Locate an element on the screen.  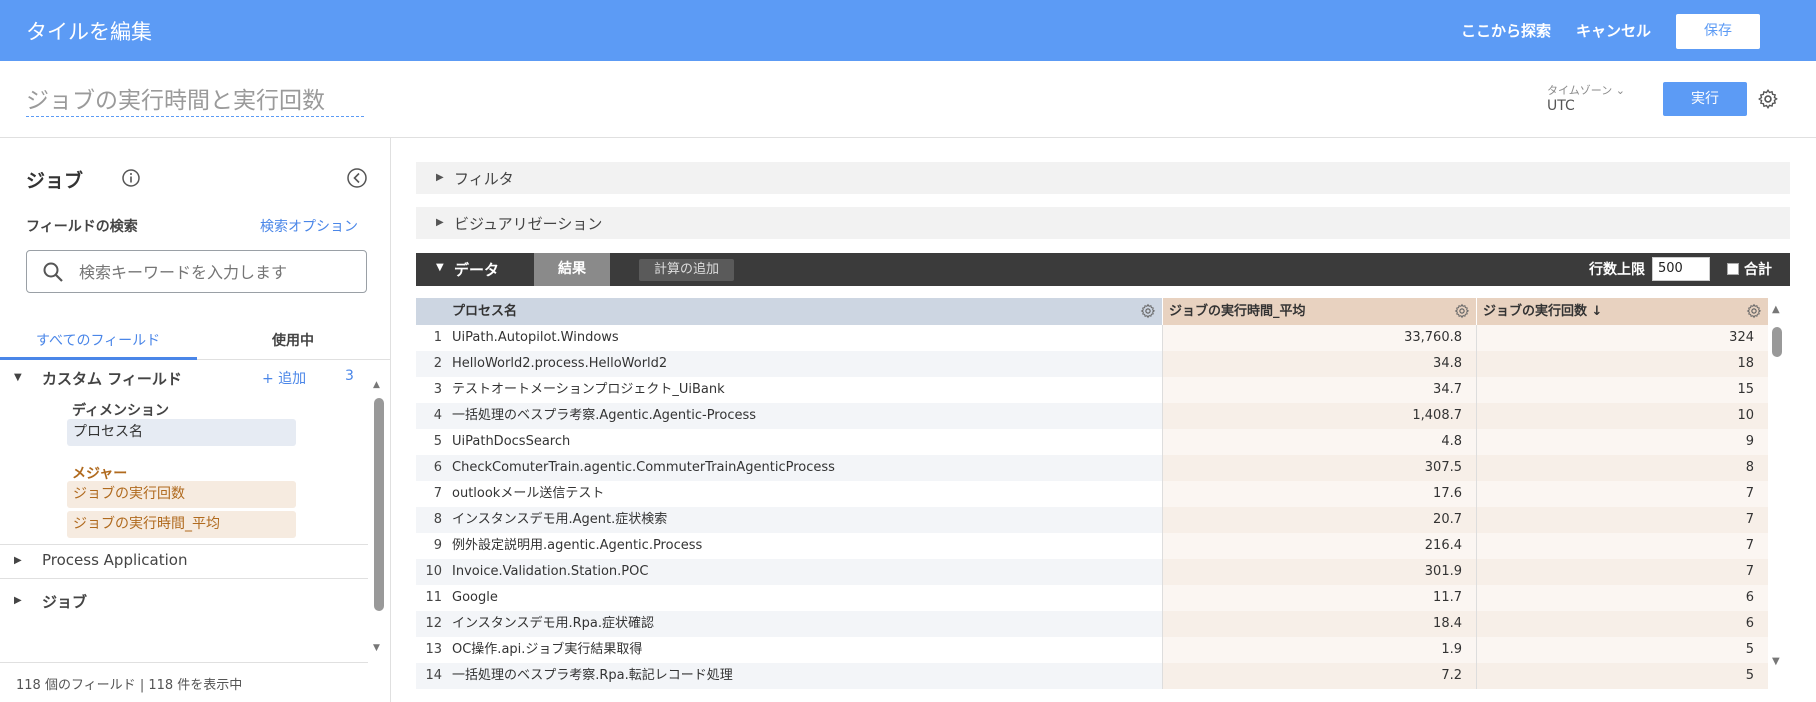
table-row: 7 outlookメール送信テスト 17.6 7 is located at coordinates (1092, 494).